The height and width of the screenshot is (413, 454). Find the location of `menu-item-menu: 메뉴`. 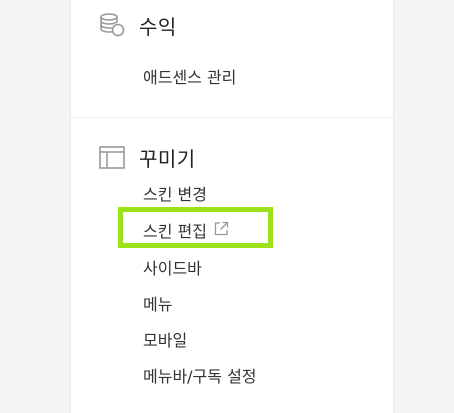

menu-item-menu: 메뉴 is located at coordinates (157, 305).